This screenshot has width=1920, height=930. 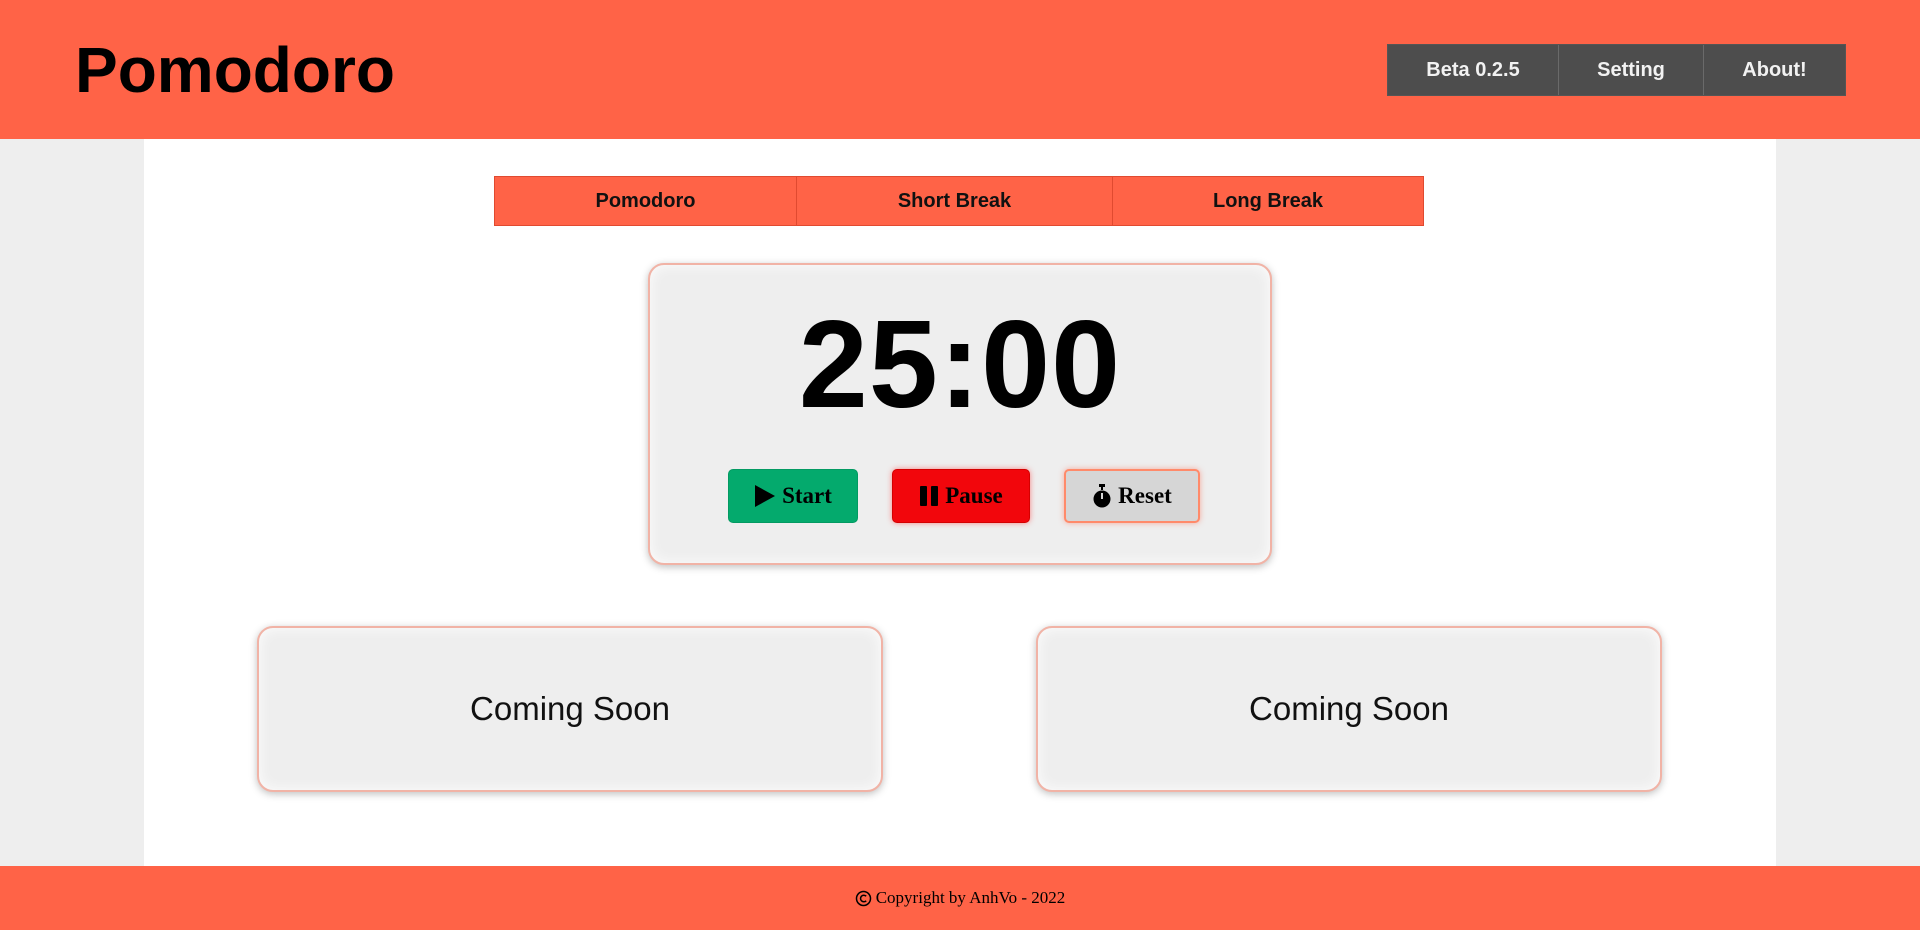 What do you see at coordinates (955, 201) in the screenshot?
I see `tab-short-break: Short Break` at bounding box center [955, 201].